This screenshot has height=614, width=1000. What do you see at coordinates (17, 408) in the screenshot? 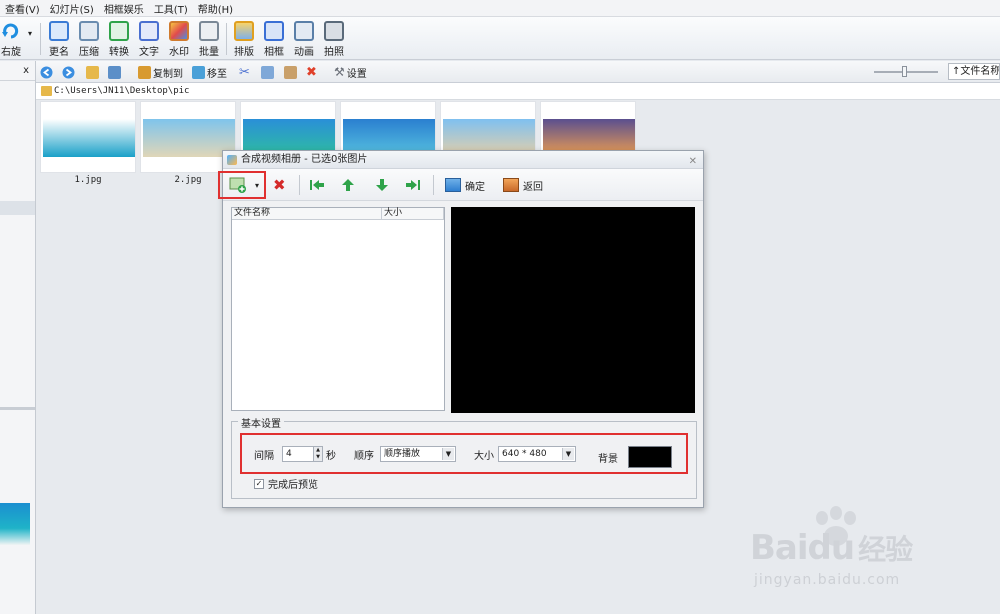
I see `left-panel-divider` at bounding box center [17, 408].